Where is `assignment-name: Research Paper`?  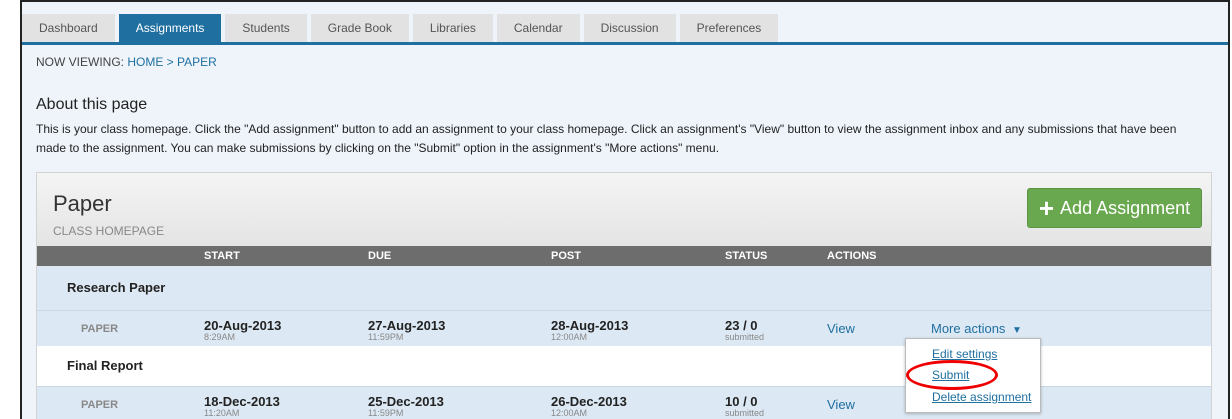 assignment-name: Research Paper is located at coordinates (116, 287).